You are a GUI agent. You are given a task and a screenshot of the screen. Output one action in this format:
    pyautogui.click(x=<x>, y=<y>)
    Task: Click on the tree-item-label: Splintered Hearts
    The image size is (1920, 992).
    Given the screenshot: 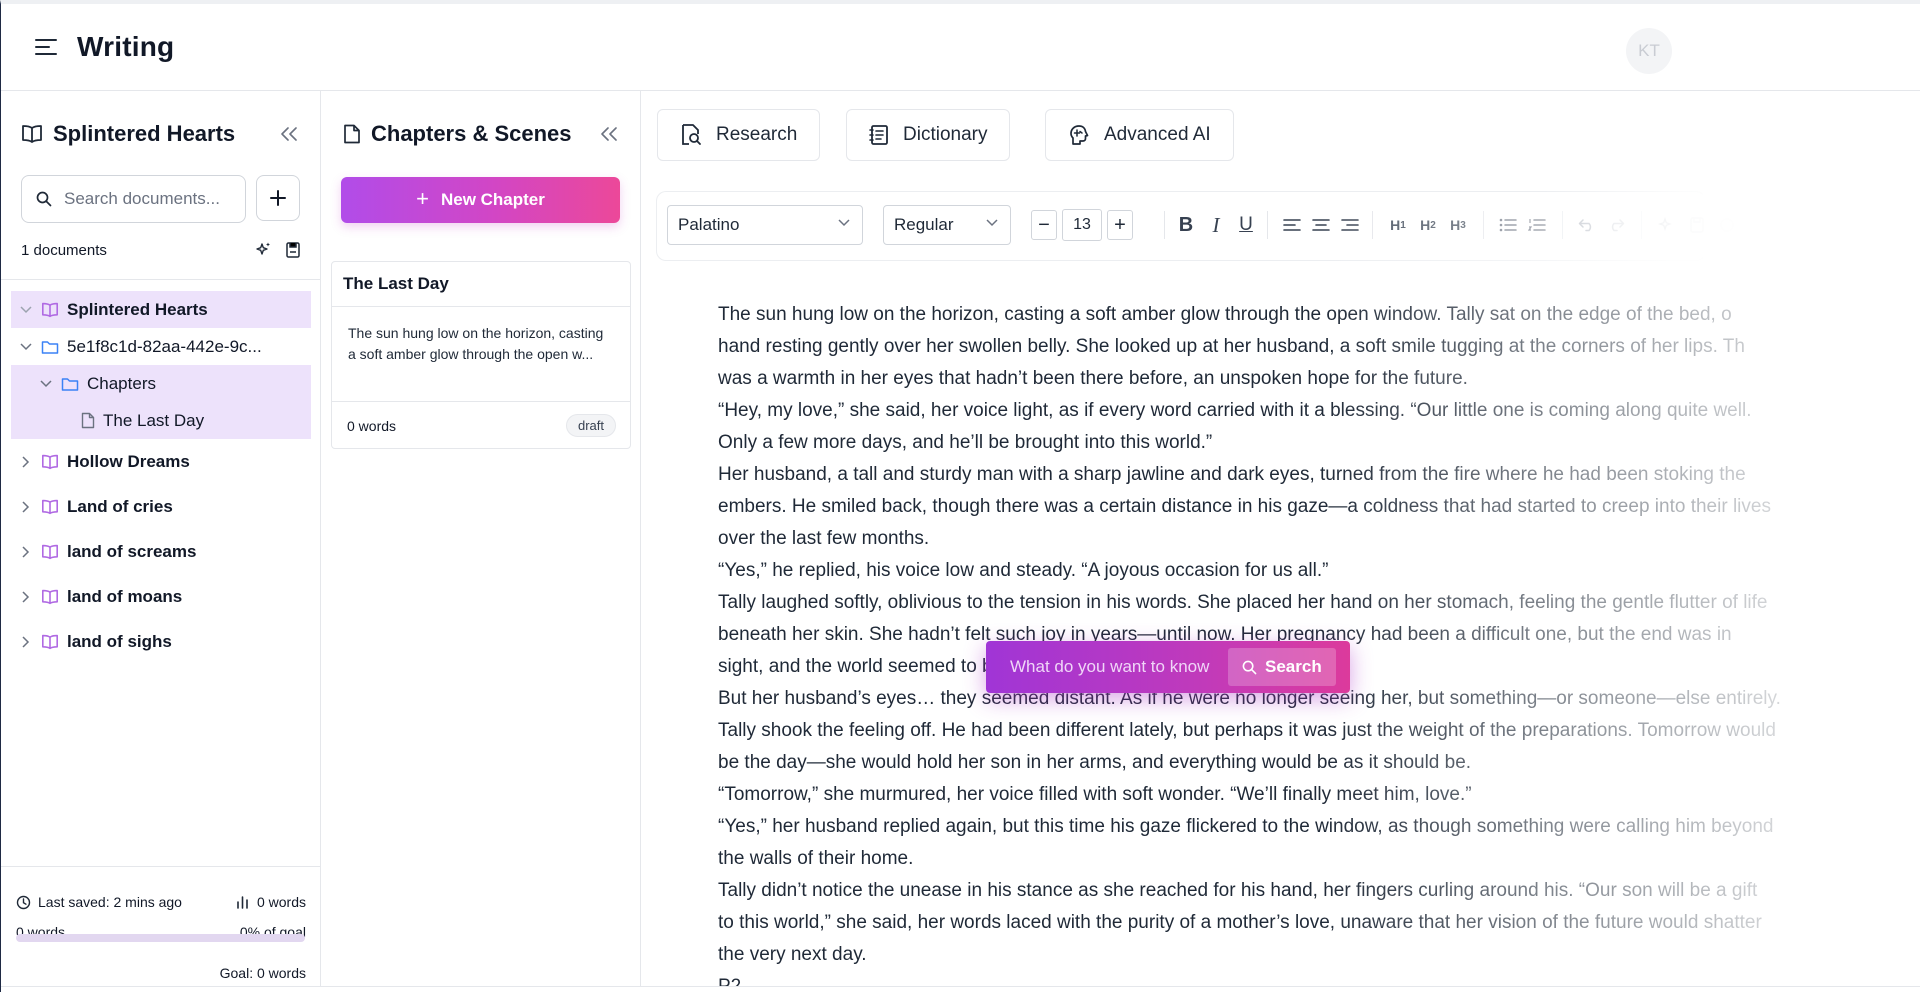 What is the action you would take?
    pyautogui.click(x=137, y=309)
    